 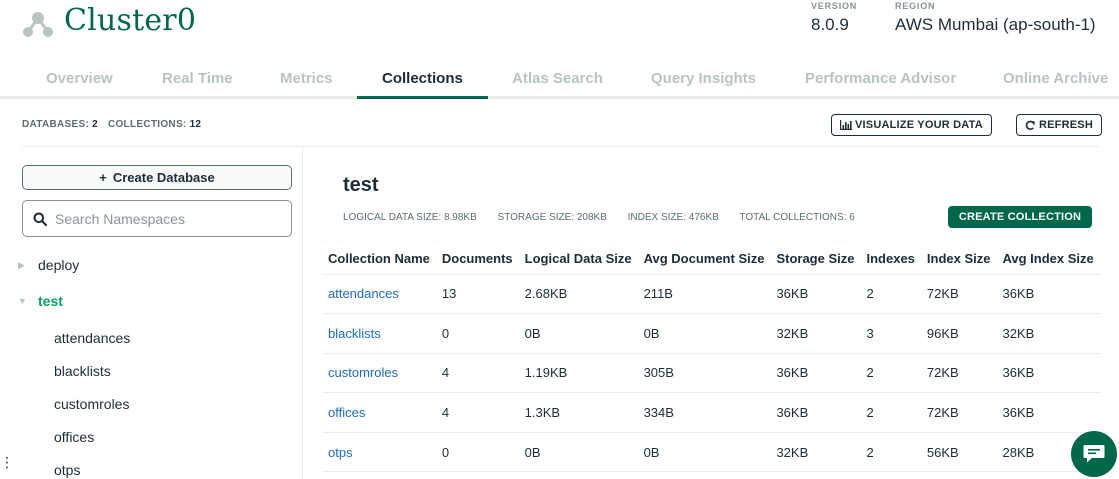 What do you see at coordinates (797, 217) in the screenshot?
I see `total-collections: TOTAL COLLECTIONS: 6` at bounding box center [797, 217].